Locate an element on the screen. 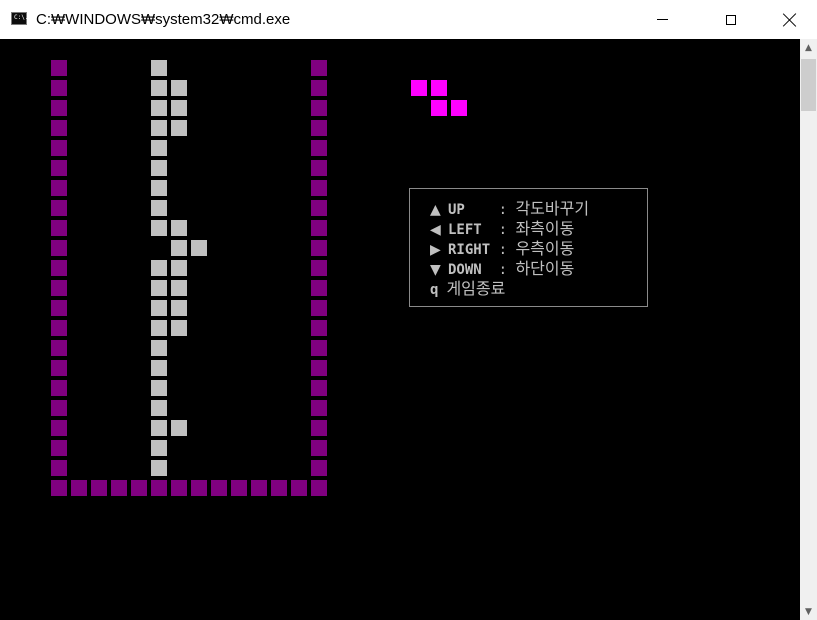 This screenshot has height=620, width=817. close-icon is located at coordinates (790, 20).